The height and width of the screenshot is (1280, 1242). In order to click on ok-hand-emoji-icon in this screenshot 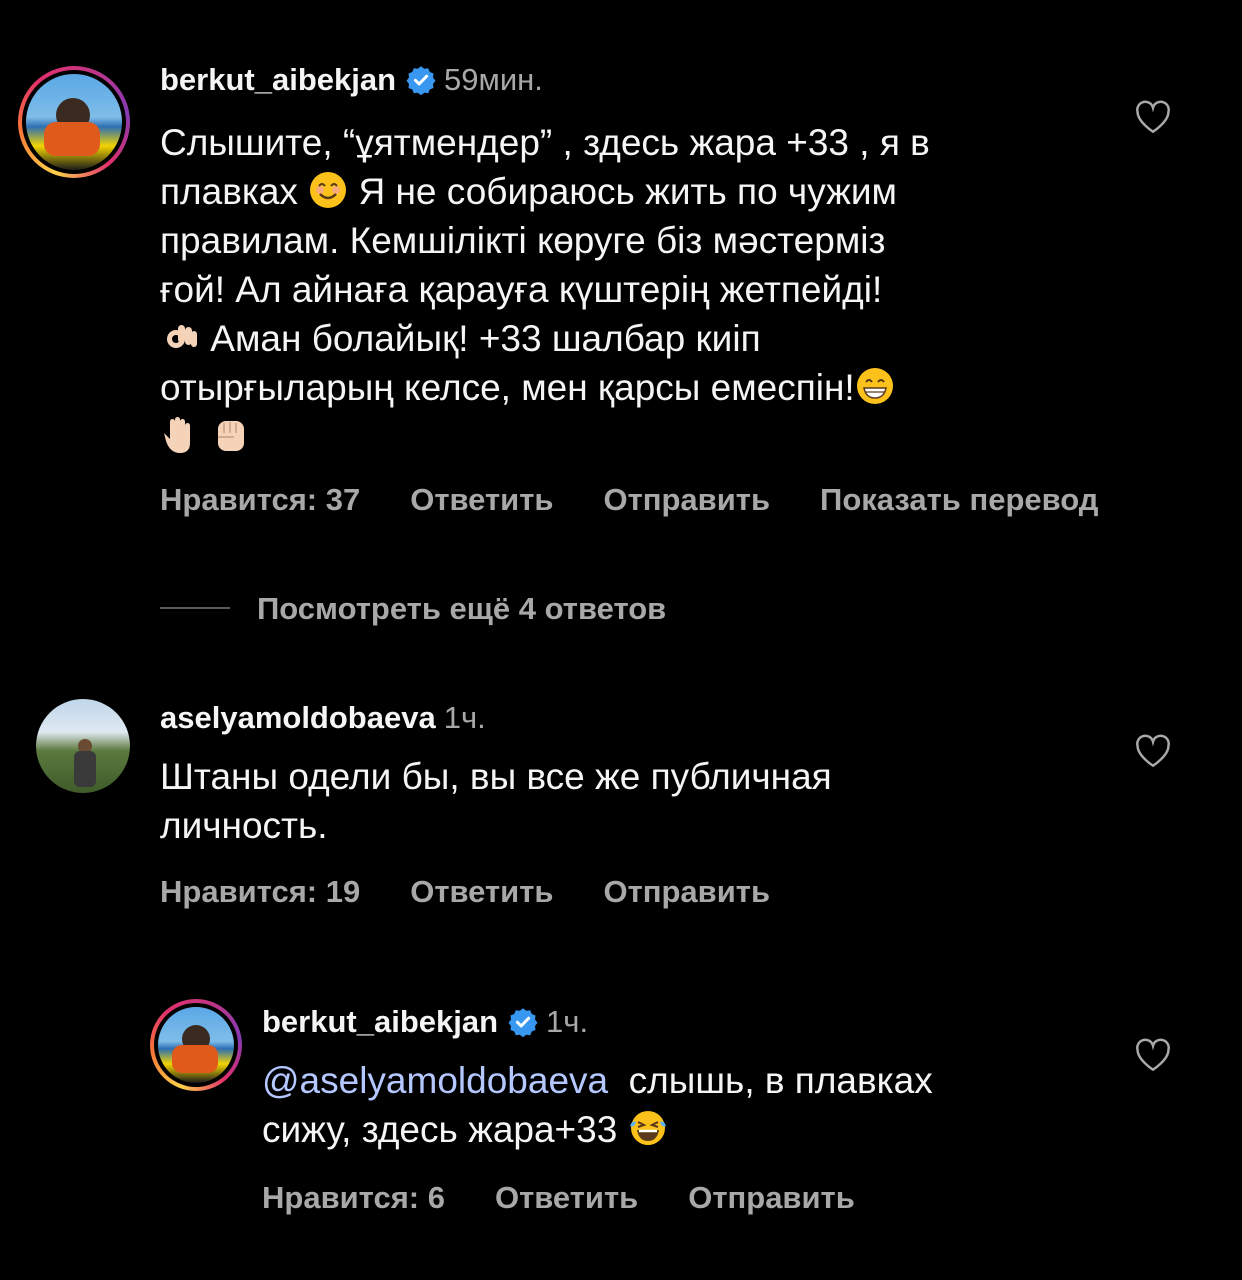, I will do `click(182, 336)`.